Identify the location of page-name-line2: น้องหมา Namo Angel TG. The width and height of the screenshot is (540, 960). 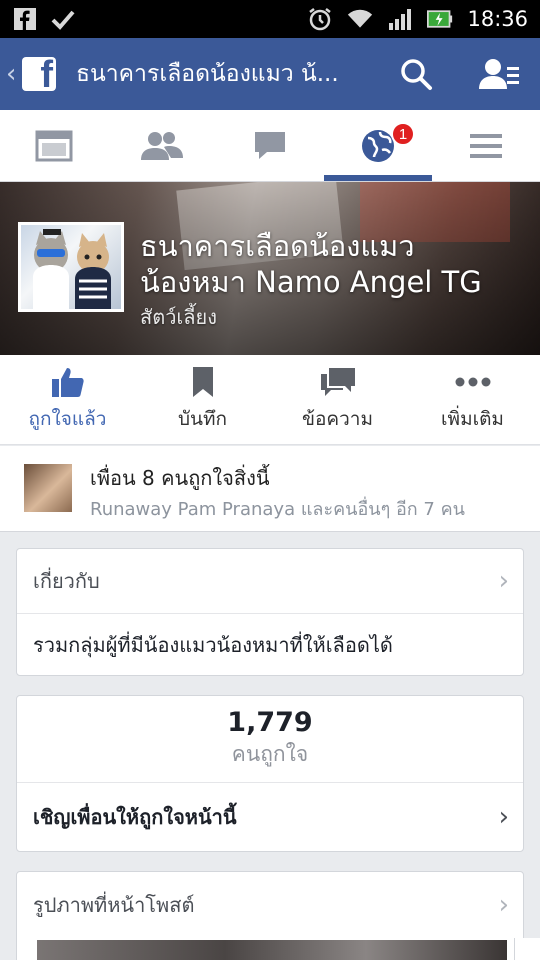
(311, 282).